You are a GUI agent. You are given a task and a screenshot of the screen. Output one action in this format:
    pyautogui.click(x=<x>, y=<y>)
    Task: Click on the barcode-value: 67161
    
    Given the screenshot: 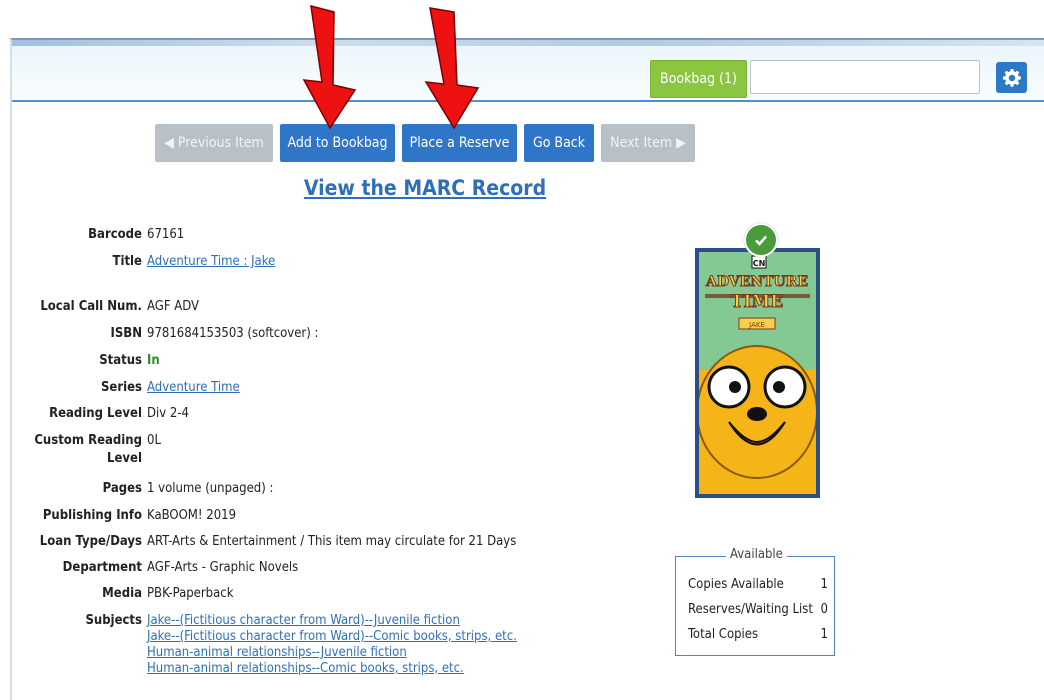 What is the action you would take?
    pyautogui.click(x=166, y=234)
    